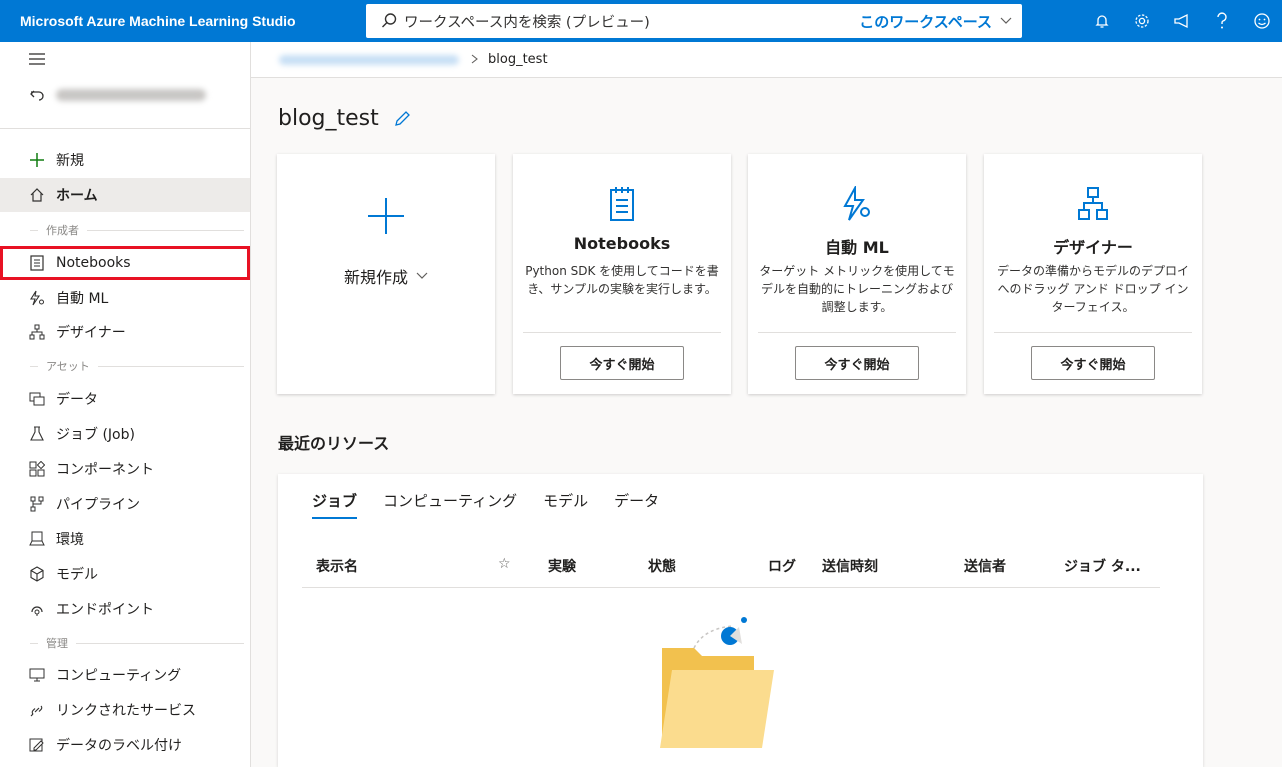 Image resolution: width=1282 pixels, height=767 pixels. I want to click on column-header-submitted-time: 送信時刻, so click(850, 566).